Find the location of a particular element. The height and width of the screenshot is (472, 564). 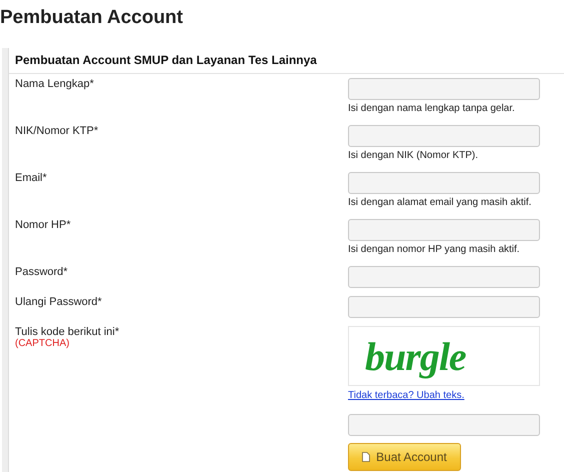

field-hint: Isi dengan nama lengkap tanpa gelar. is located at coordinates (431, 108).